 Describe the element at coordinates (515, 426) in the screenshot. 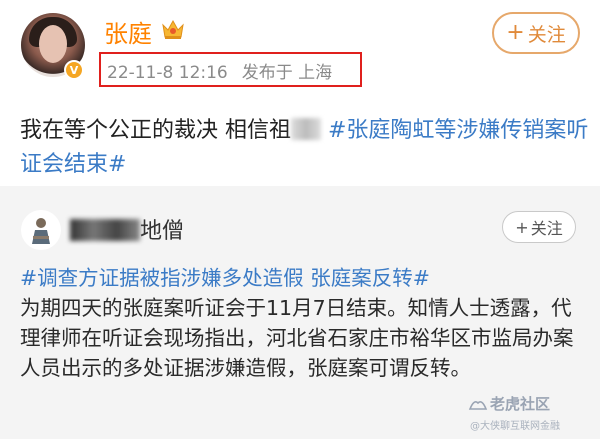

I see `watermark-sub: @大侠聊互联网金融` at that location.